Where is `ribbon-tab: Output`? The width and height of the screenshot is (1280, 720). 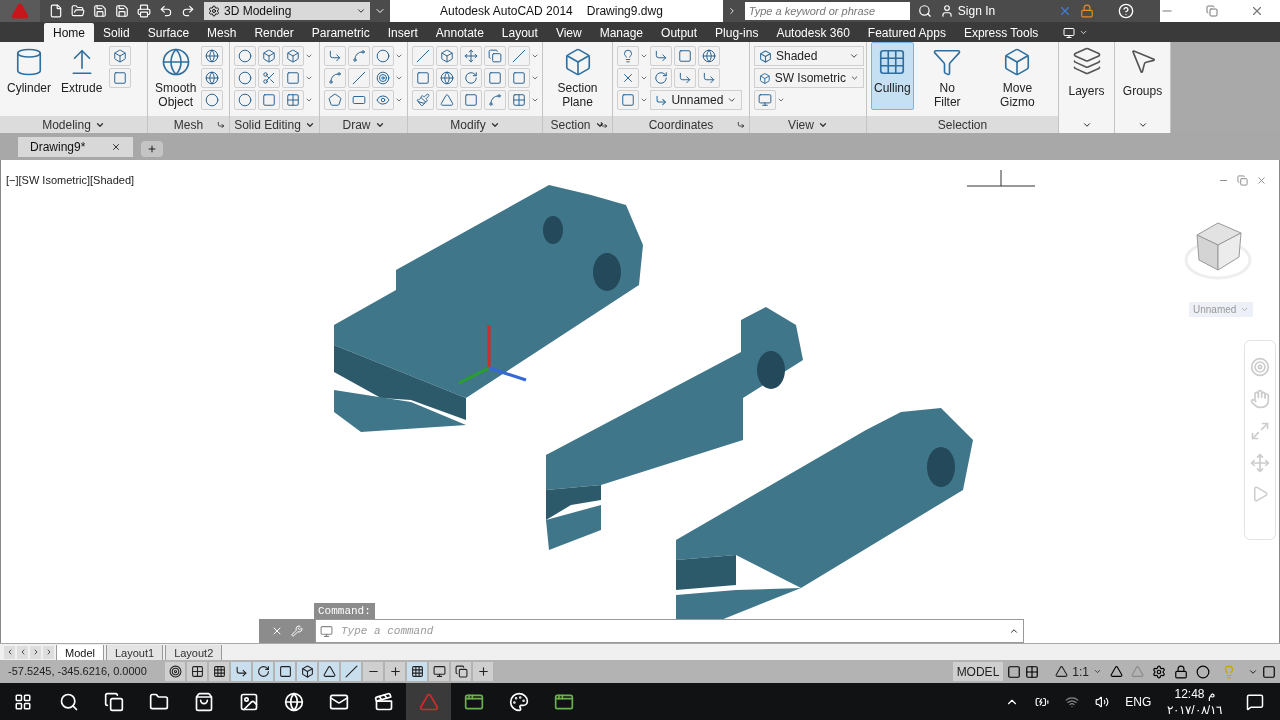 ribbon-tab: Output is located at coordinates (679, 32).